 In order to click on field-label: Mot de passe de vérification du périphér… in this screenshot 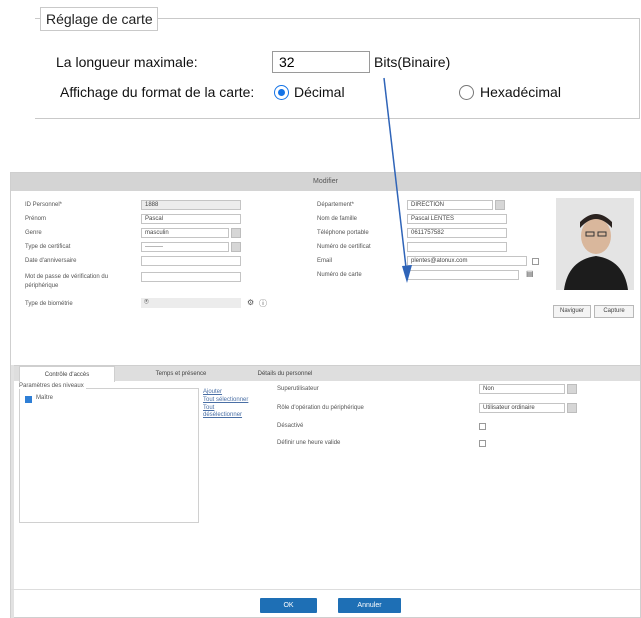, I will do `click(67, 281)`.